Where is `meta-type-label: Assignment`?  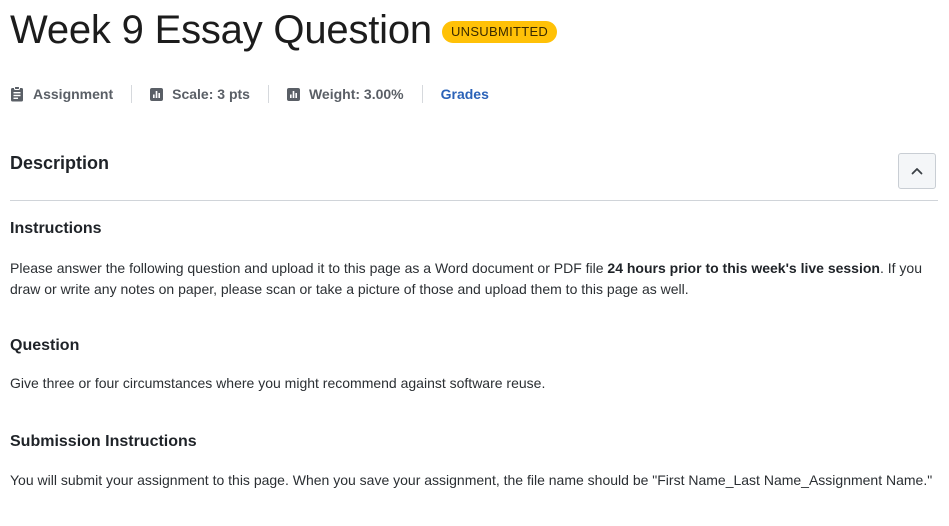
meta-type-label: Assignment is located at coordinates (73, 94).